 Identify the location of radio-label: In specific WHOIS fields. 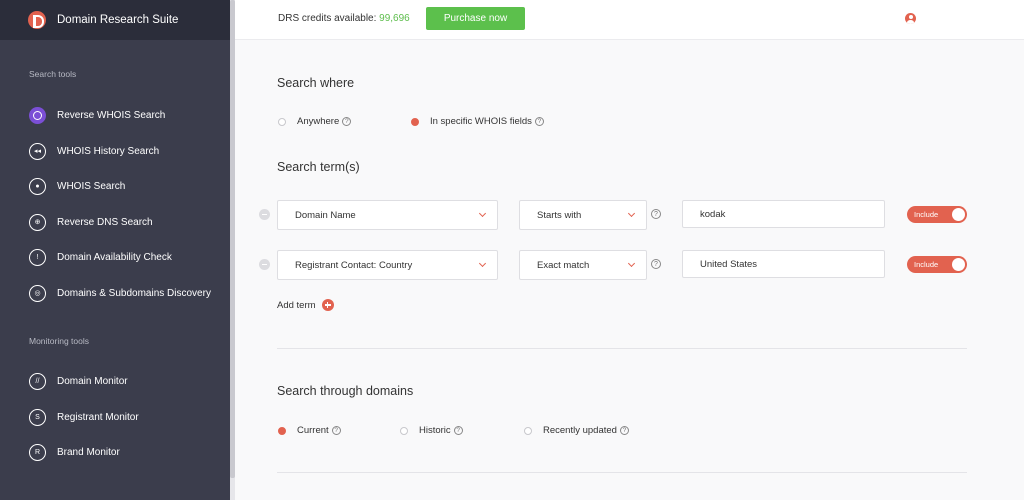
(481, 121).